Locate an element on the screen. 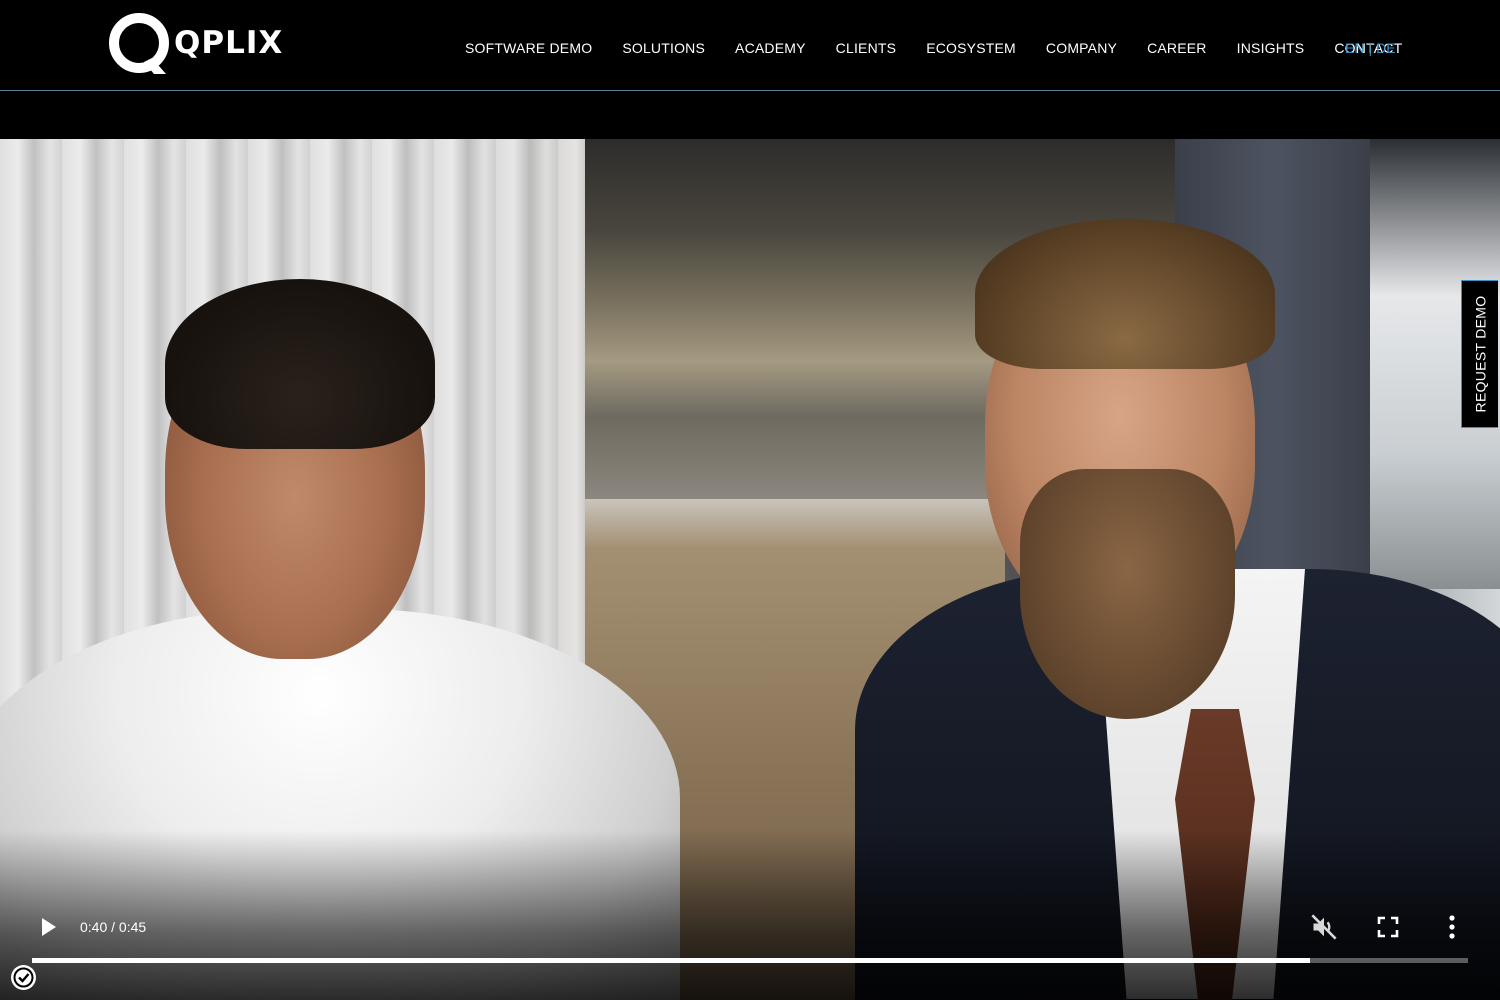  privacy-badge is located at coordinates (23, 977).